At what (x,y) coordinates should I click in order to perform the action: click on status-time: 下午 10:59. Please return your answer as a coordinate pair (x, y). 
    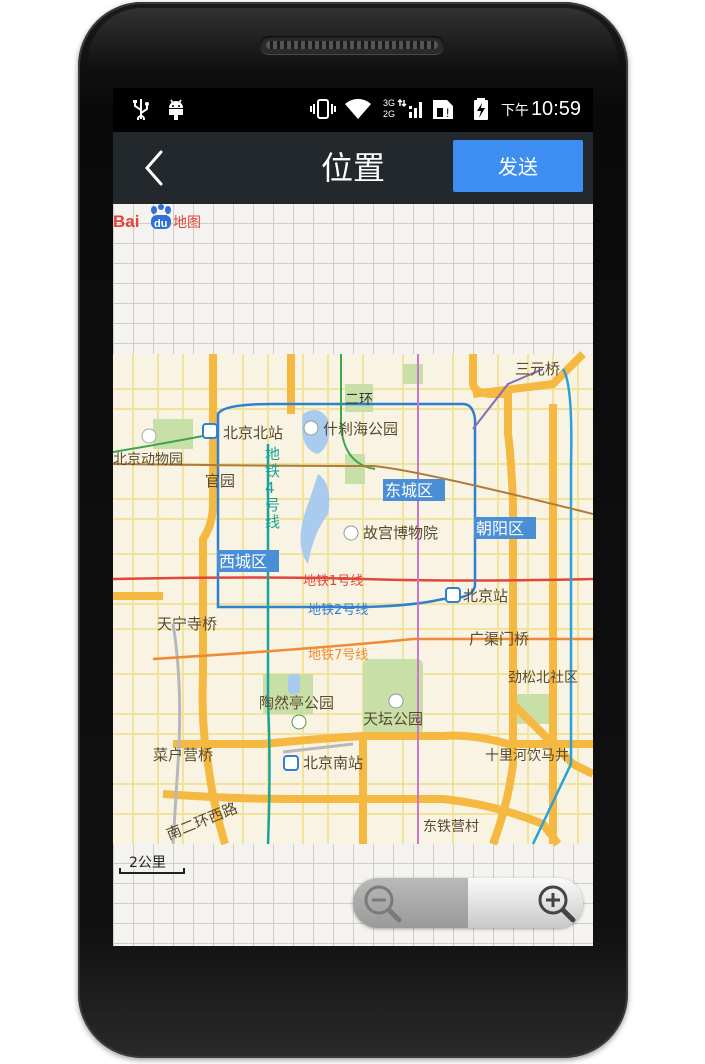
    Looking at the image, I should click on (541, 109).